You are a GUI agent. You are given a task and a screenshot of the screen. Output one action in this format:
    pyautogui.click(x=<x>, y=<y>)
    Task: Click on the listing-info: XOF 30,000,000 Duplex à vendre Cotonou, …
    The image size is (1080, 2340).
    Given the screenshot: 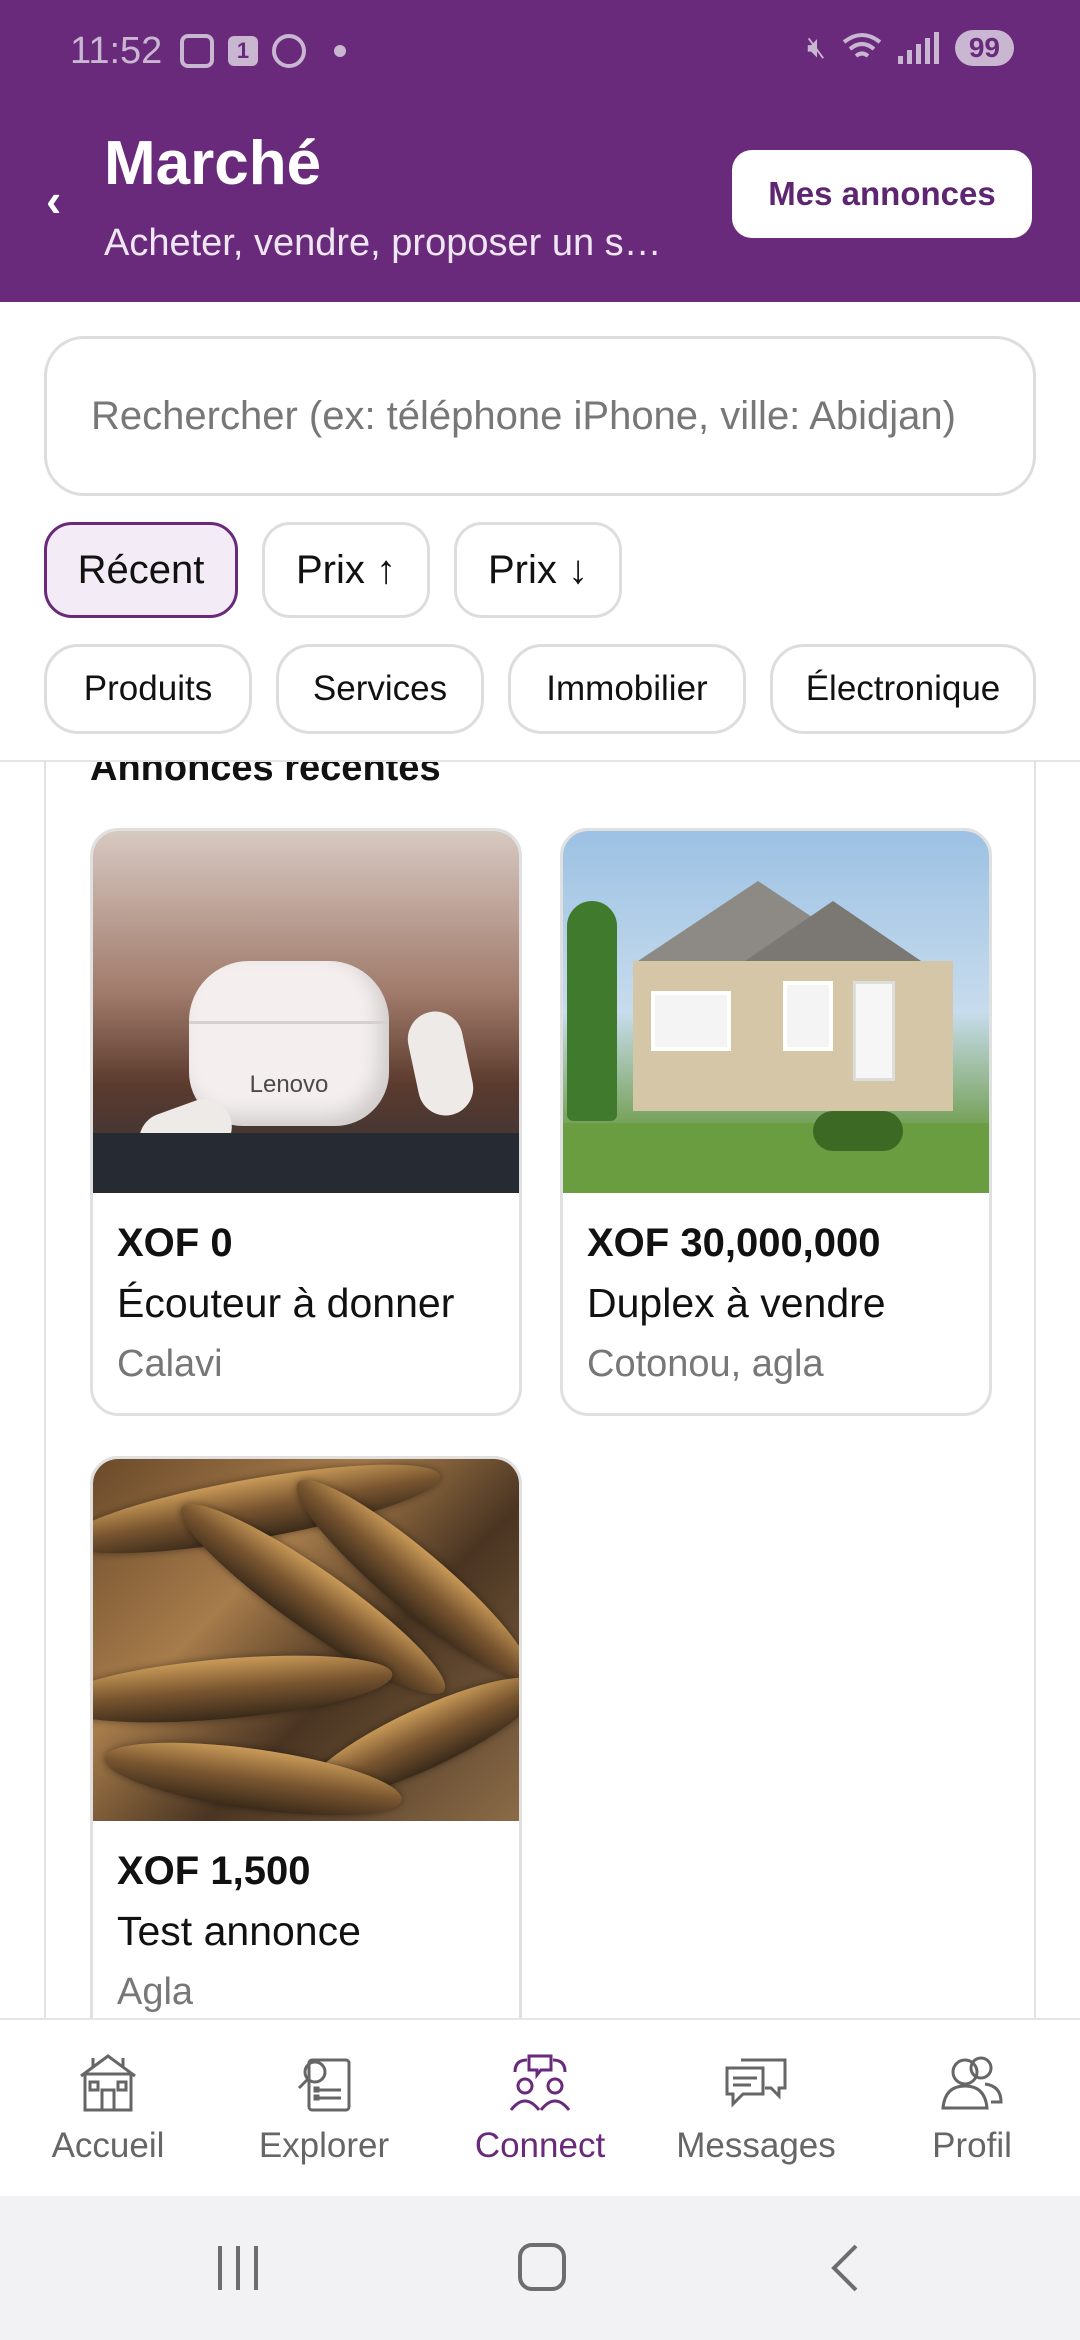 What is the action you would take?
    pyautogui.click(x=776, y=1301)
    